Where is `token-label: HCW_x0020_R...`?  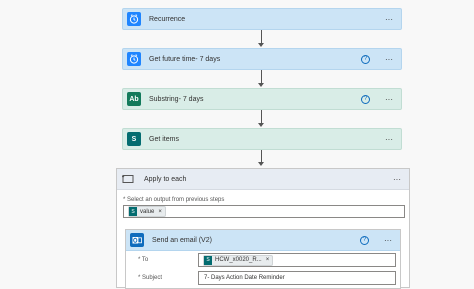
token-label: HCW_x0020_R... is located at coordinates (238, 260).